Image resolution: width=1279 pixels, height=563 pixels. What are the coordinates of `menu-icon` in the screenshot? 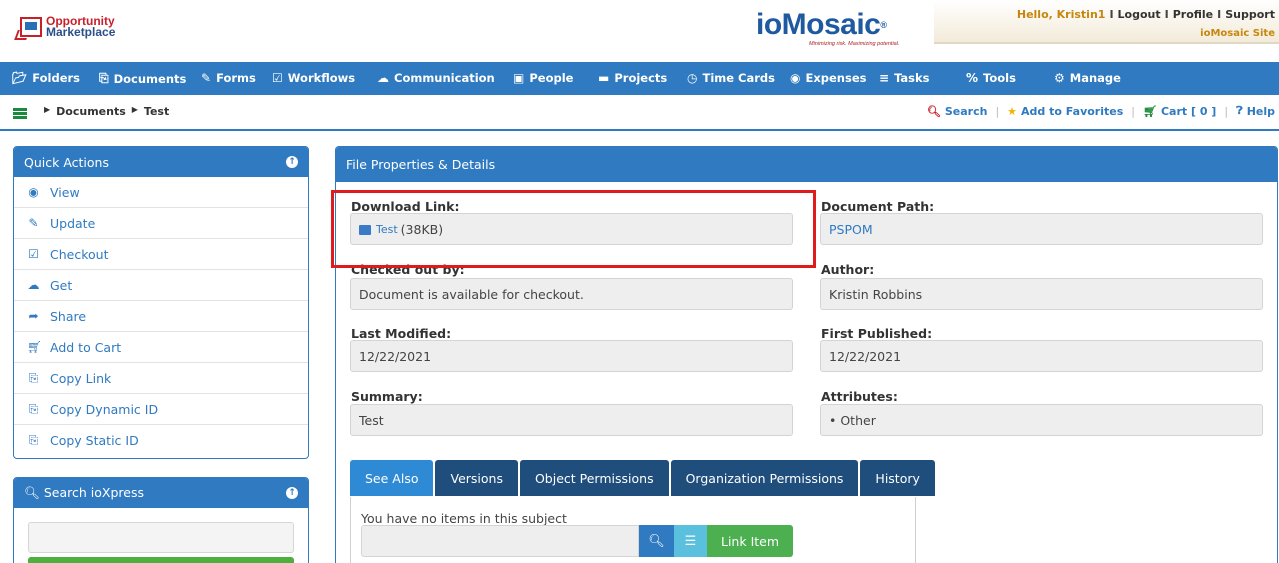 It's located at (20, 114).